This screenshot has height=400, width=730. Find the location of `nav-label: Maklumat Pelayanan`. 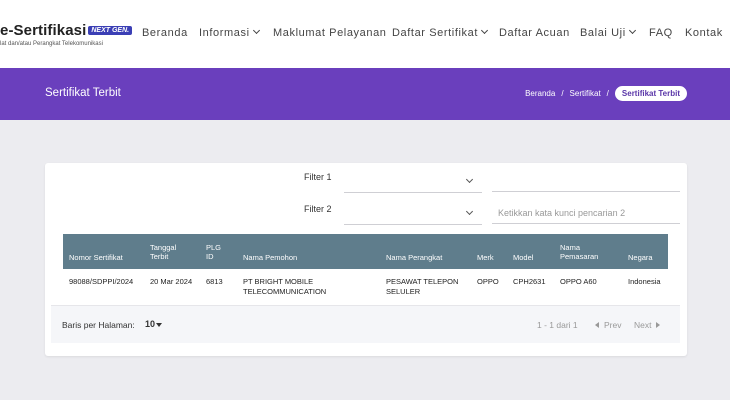

nav-label: Maklumat Pelayanan is located at coordinates (330, 33).